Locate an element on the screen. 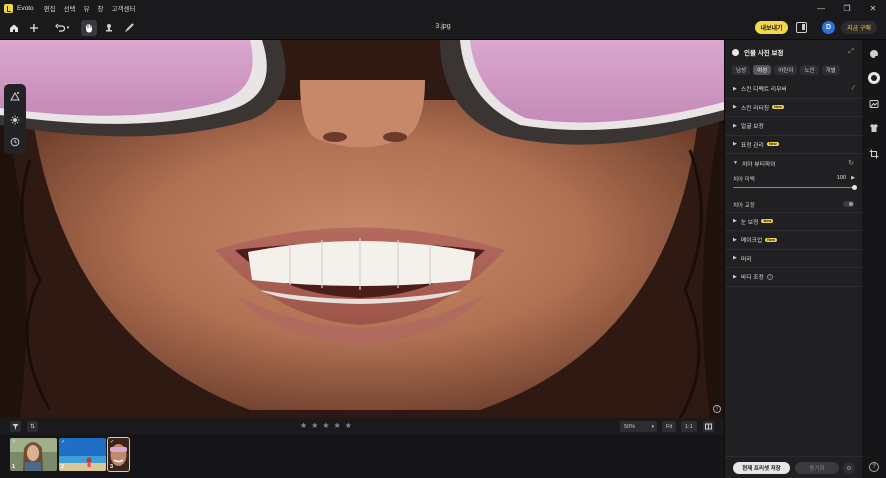 The image size is (886, 478). section-hair: ▶ 머리 is located at coordinates (793, 259).